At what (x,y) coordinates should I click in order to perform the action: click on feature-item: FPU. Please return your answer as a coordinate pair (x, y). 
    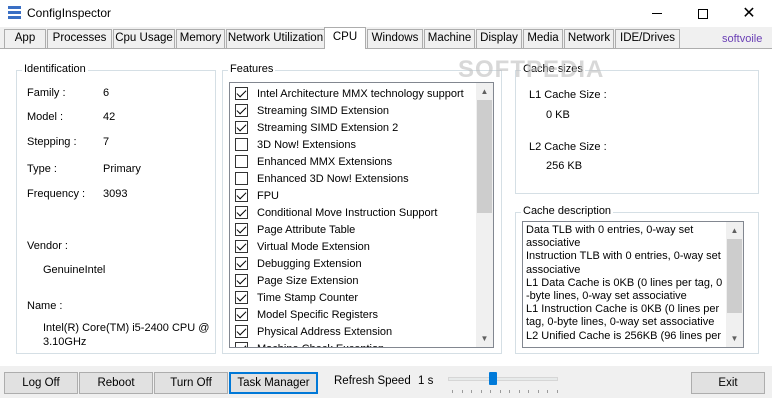
    Looking at the image, I should click on (257, 195).